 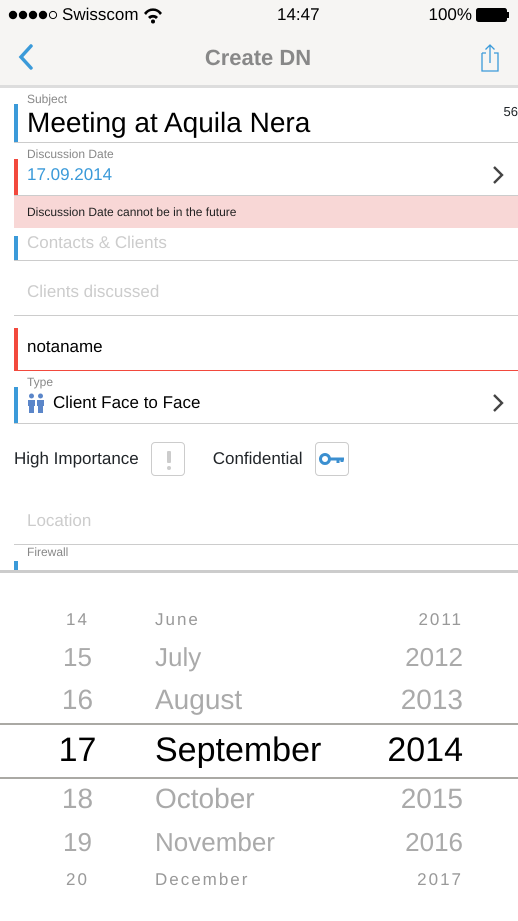 What do you see at coordinates (215, 841) in the screenshot?
I see `picker-month: November` at bounding box center [215, 841].